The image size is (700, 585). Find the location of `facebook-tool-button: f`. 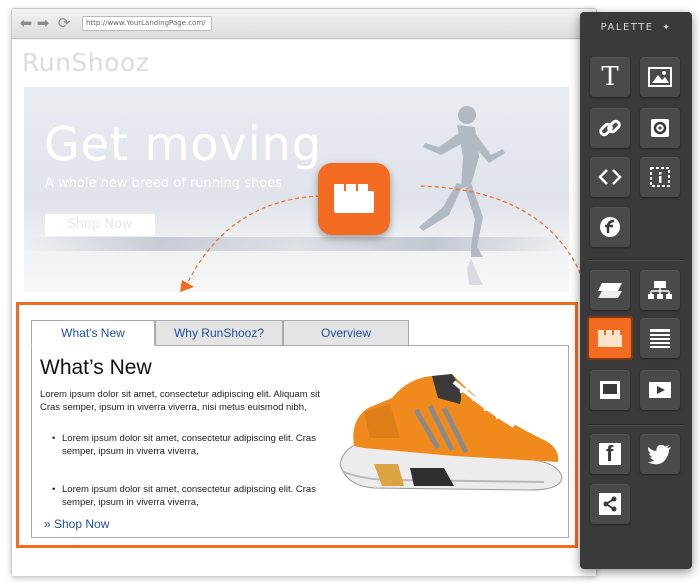

facebook-tool-button: f is located at coordinates (610, 454).